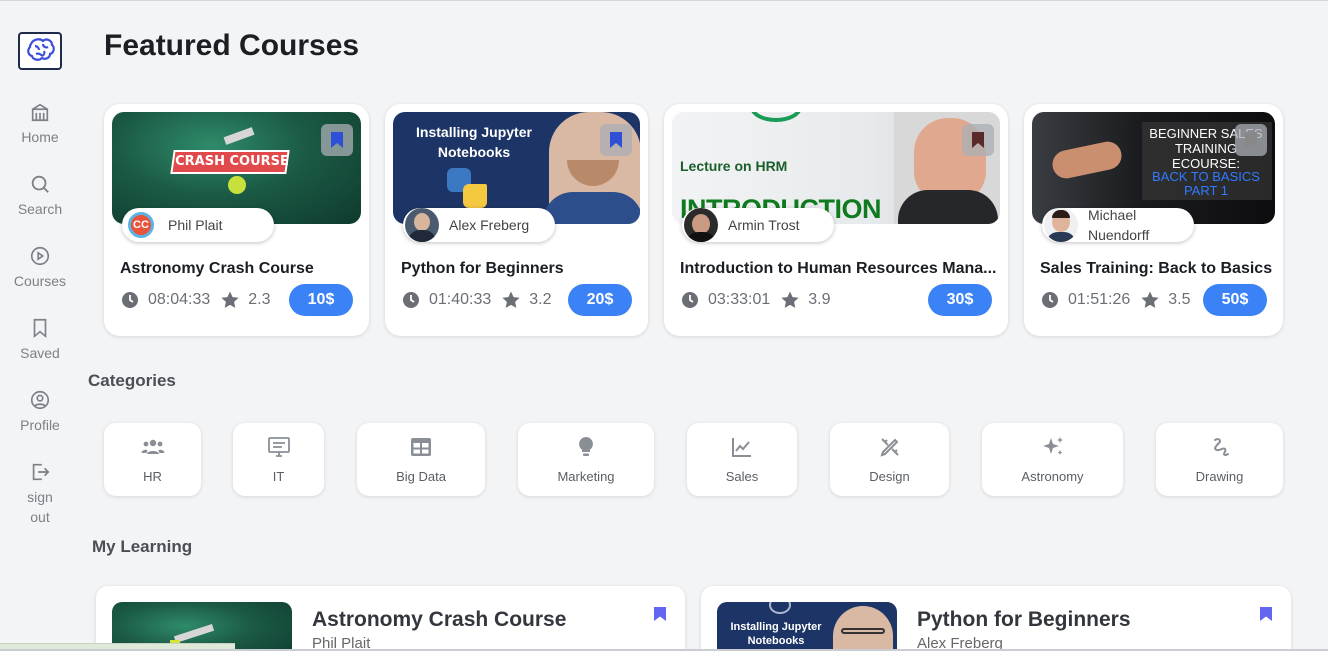 The width and height of the screenshot is (1328, 651). I want to click on table-icon, so click(421, 447).